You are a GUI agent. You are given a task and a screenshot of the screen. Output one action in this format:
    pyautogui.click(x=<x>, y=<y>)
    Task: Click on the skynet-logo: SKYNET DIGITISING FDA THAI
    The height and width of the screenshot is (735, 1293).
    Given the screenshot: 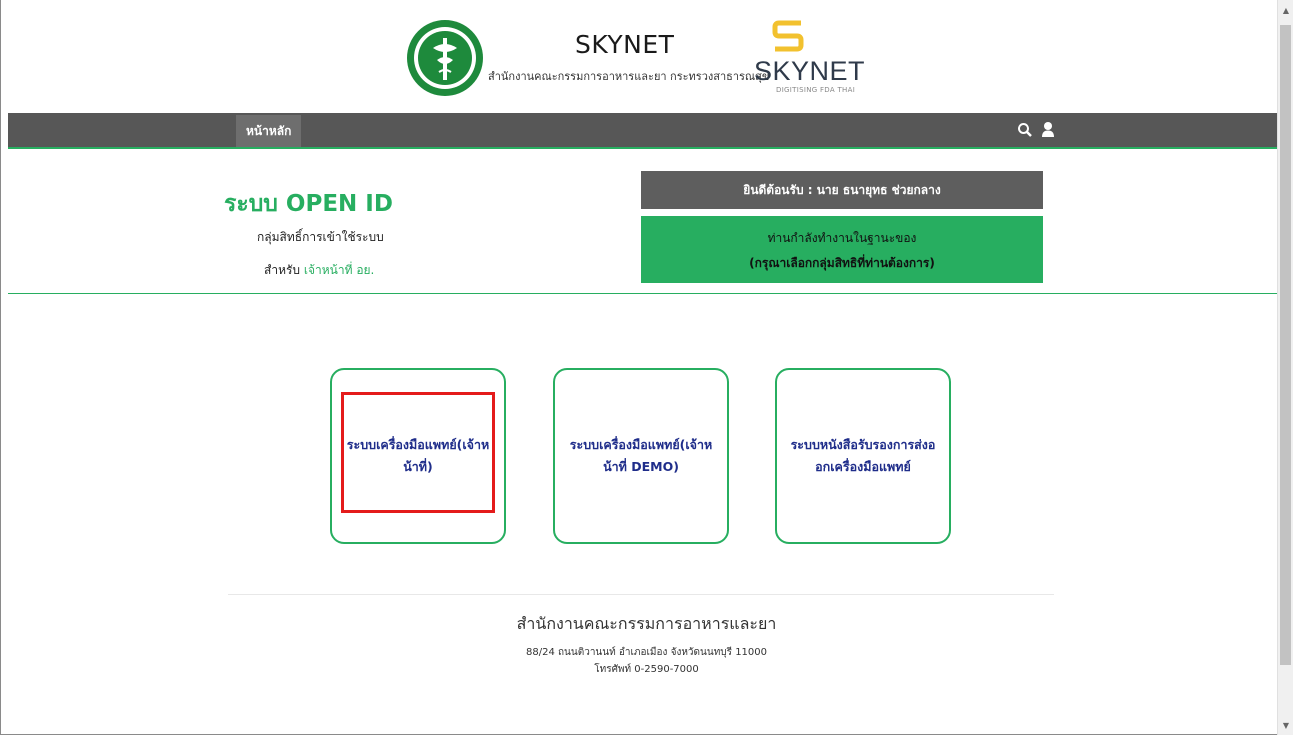 What is the action you would take?
    pyautogui.click(x=809, y=57)
    